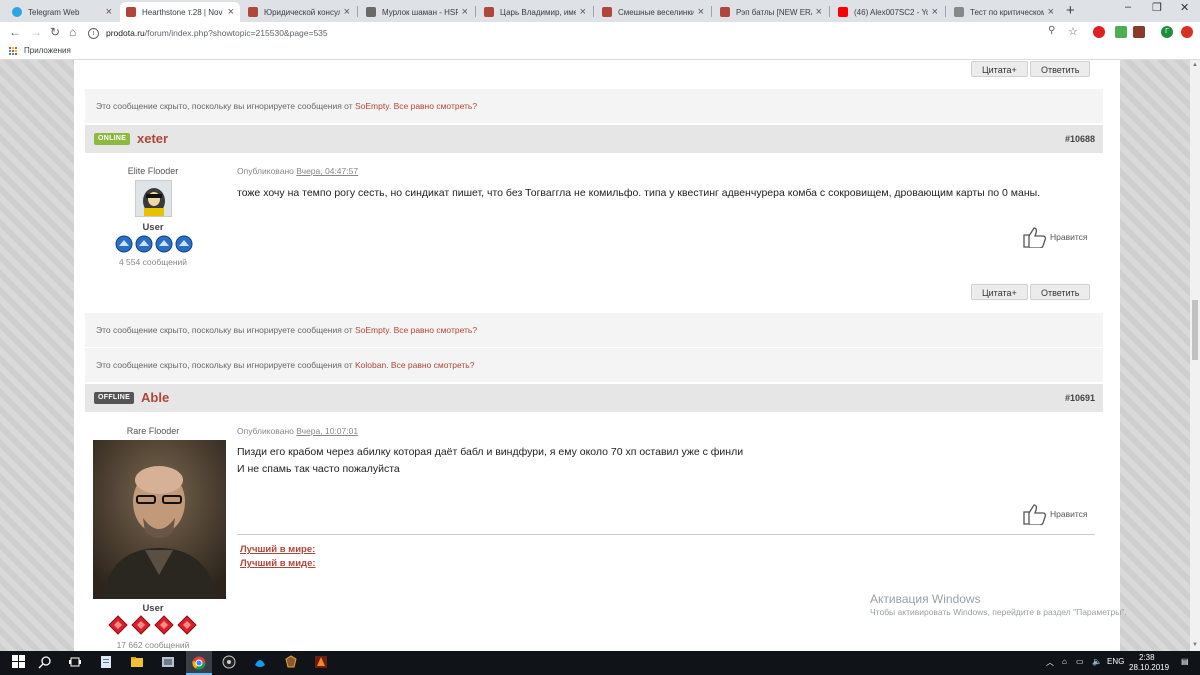 This screenshot has height=675, width=1200. What do you see at coordinates (417, 12) in the screenshot?
I see `tab-murloc-shaman: Мурлок шаман - HSRe ×` at bounding box center [417, 12].